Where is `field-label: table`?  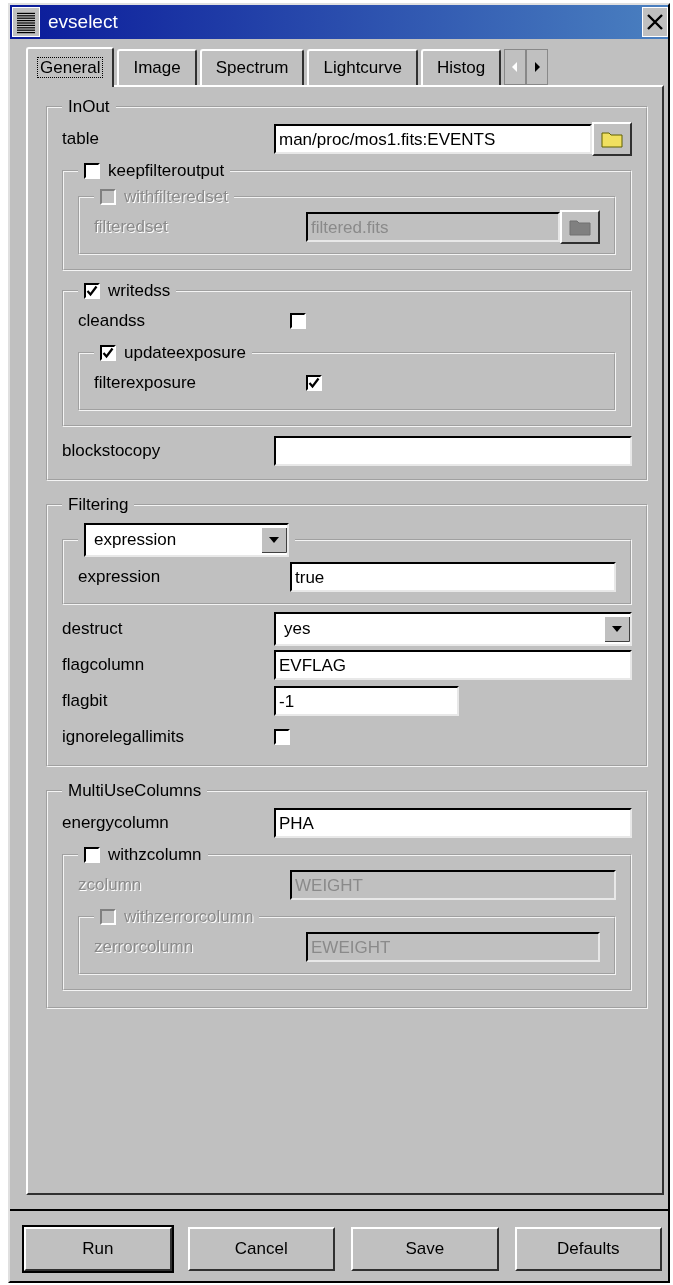 field-label: table is located at coordinates (81, 139).